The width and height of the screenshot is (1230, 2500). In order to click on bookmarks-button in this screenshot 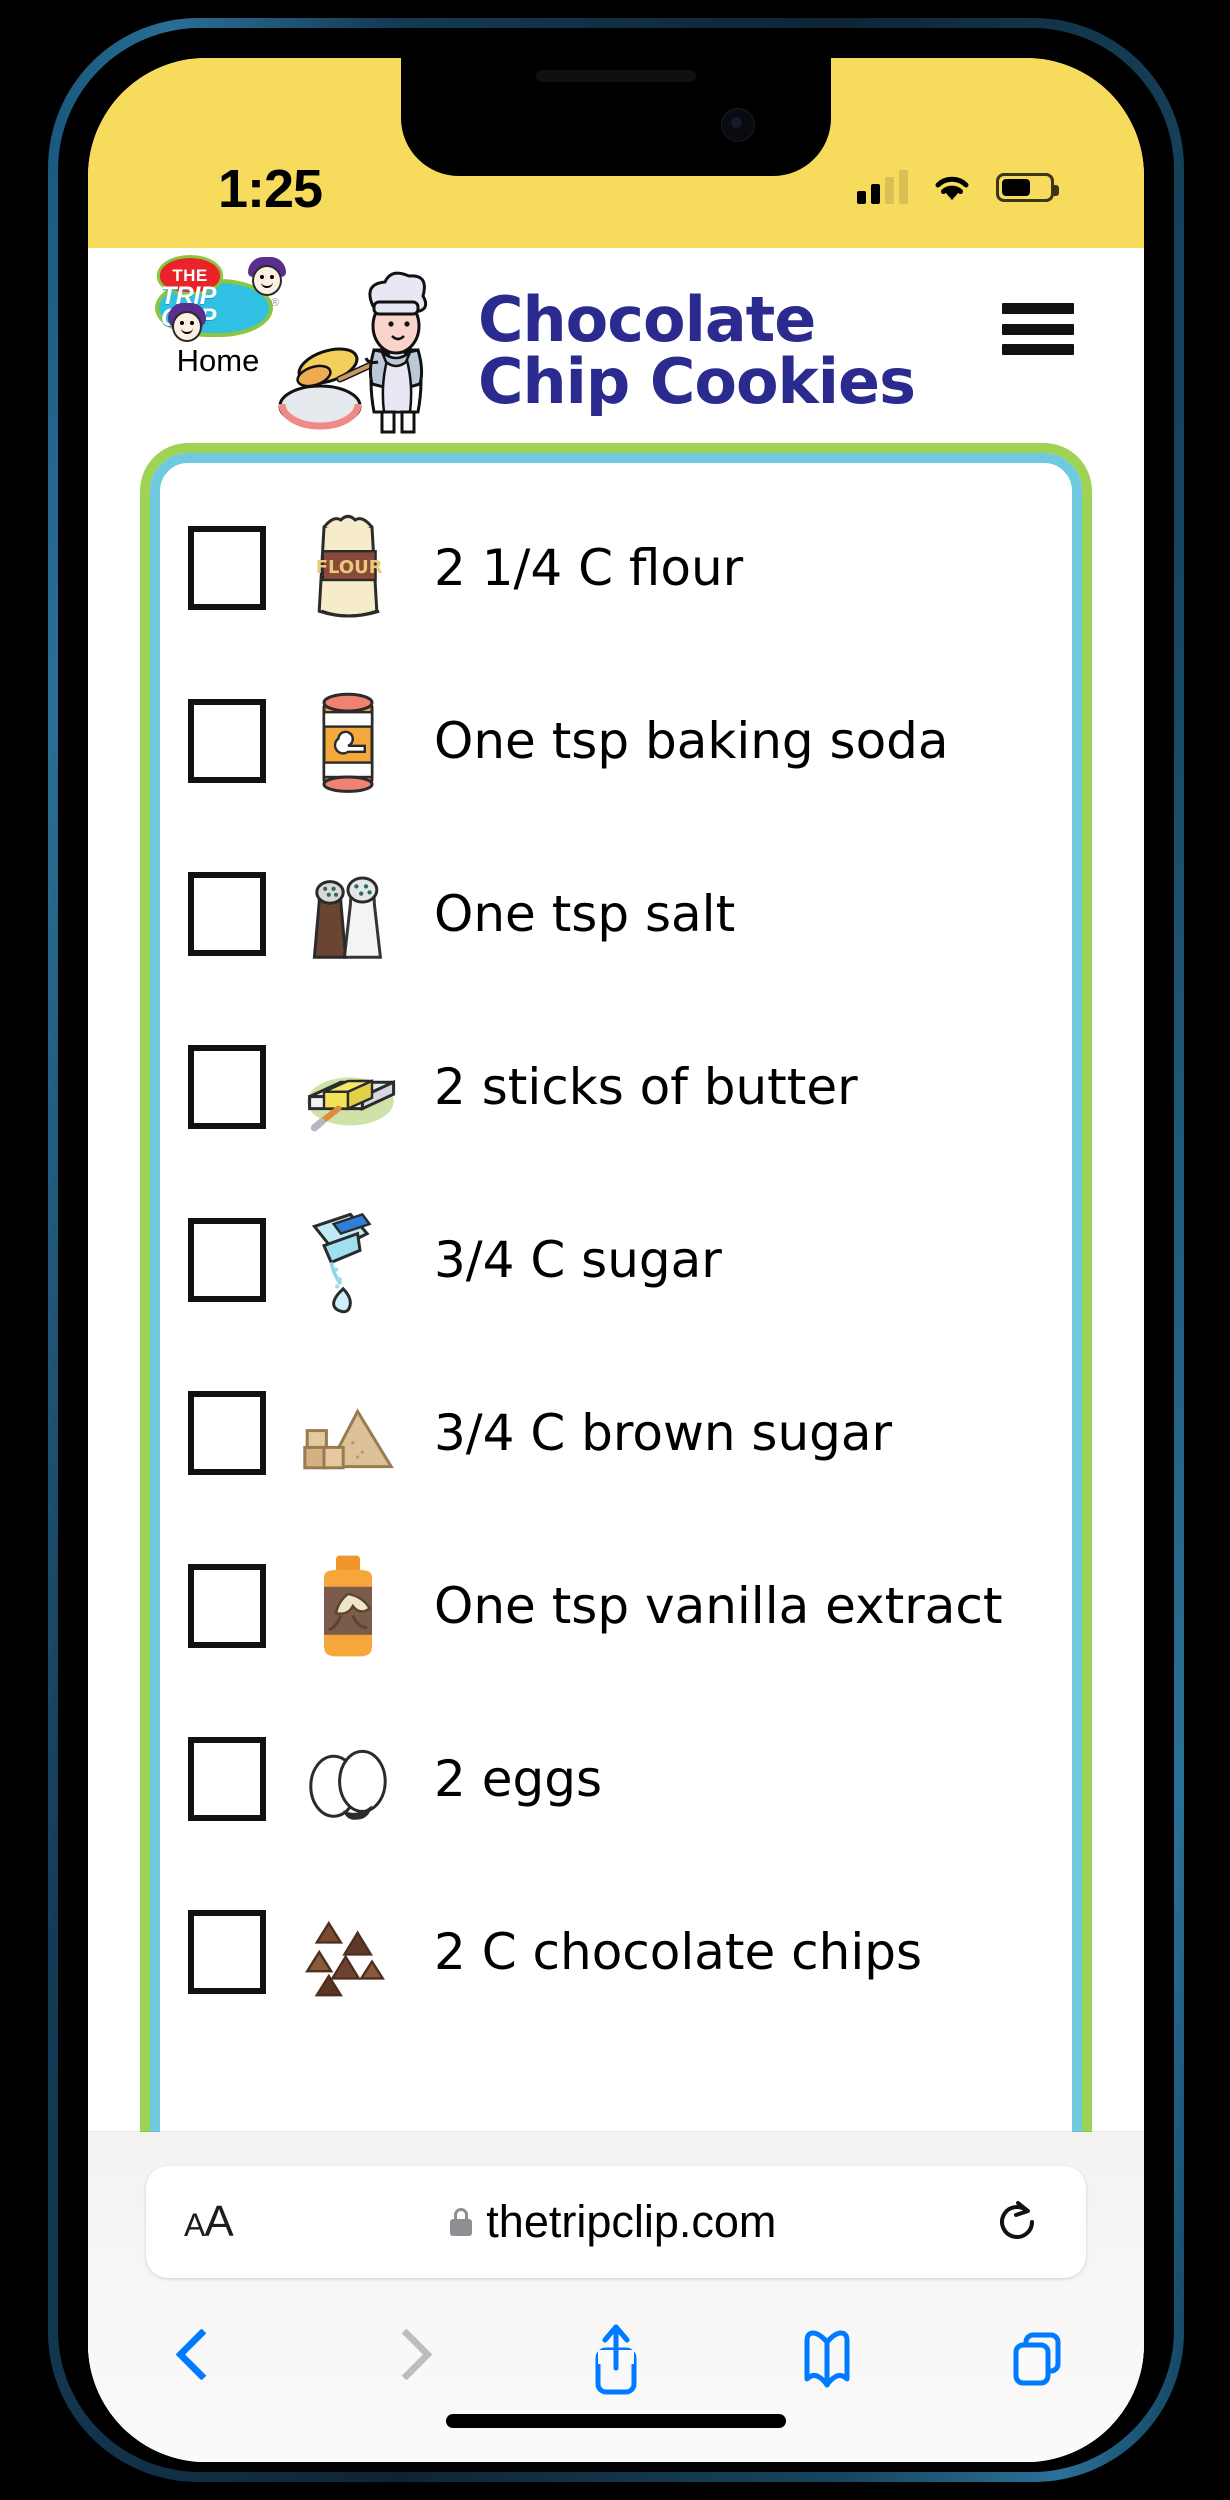, I will do `click(827, 2359)`.